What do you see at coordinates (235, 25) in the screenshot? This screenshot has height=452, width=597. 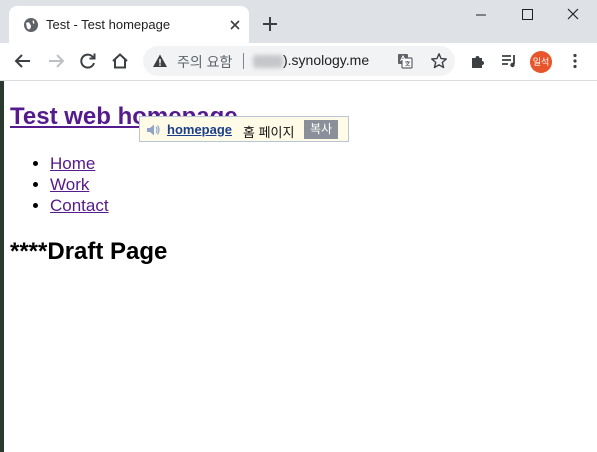 I see `close-tab-icon` at bounding box center [235, 25].